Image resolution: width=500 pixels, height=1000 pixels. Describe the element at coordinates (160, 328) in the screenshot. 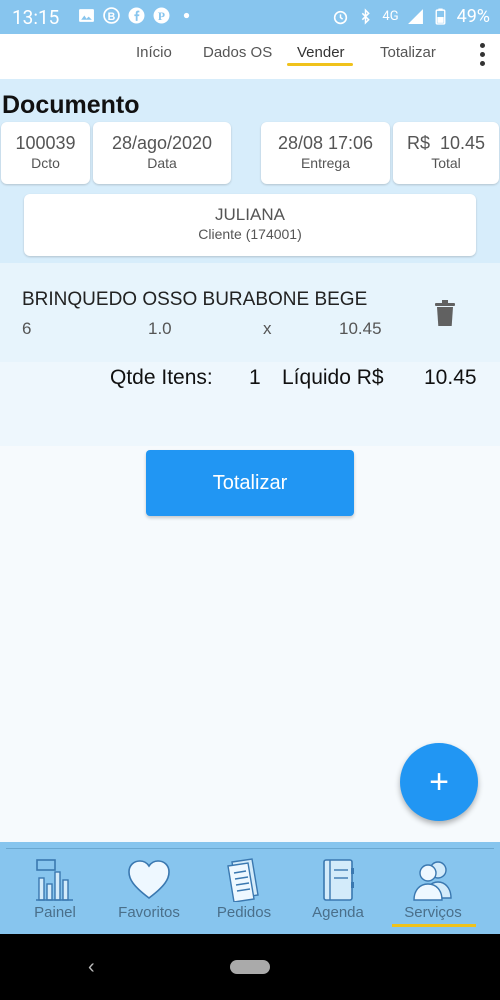

I see `item-unit: 1.0` at that location.